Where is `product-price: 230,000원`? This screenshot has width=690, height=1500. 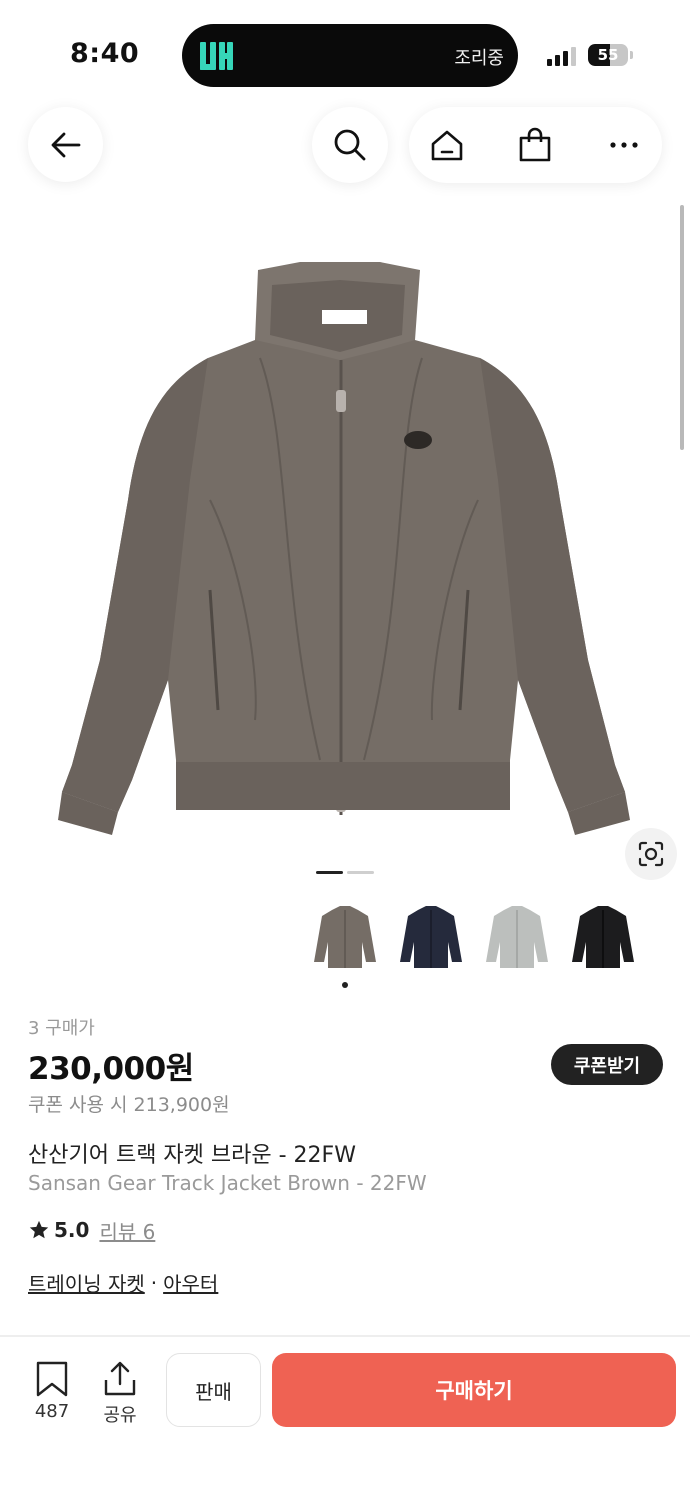 product-price: 230,000원 is located at coordinates (111, 1069).